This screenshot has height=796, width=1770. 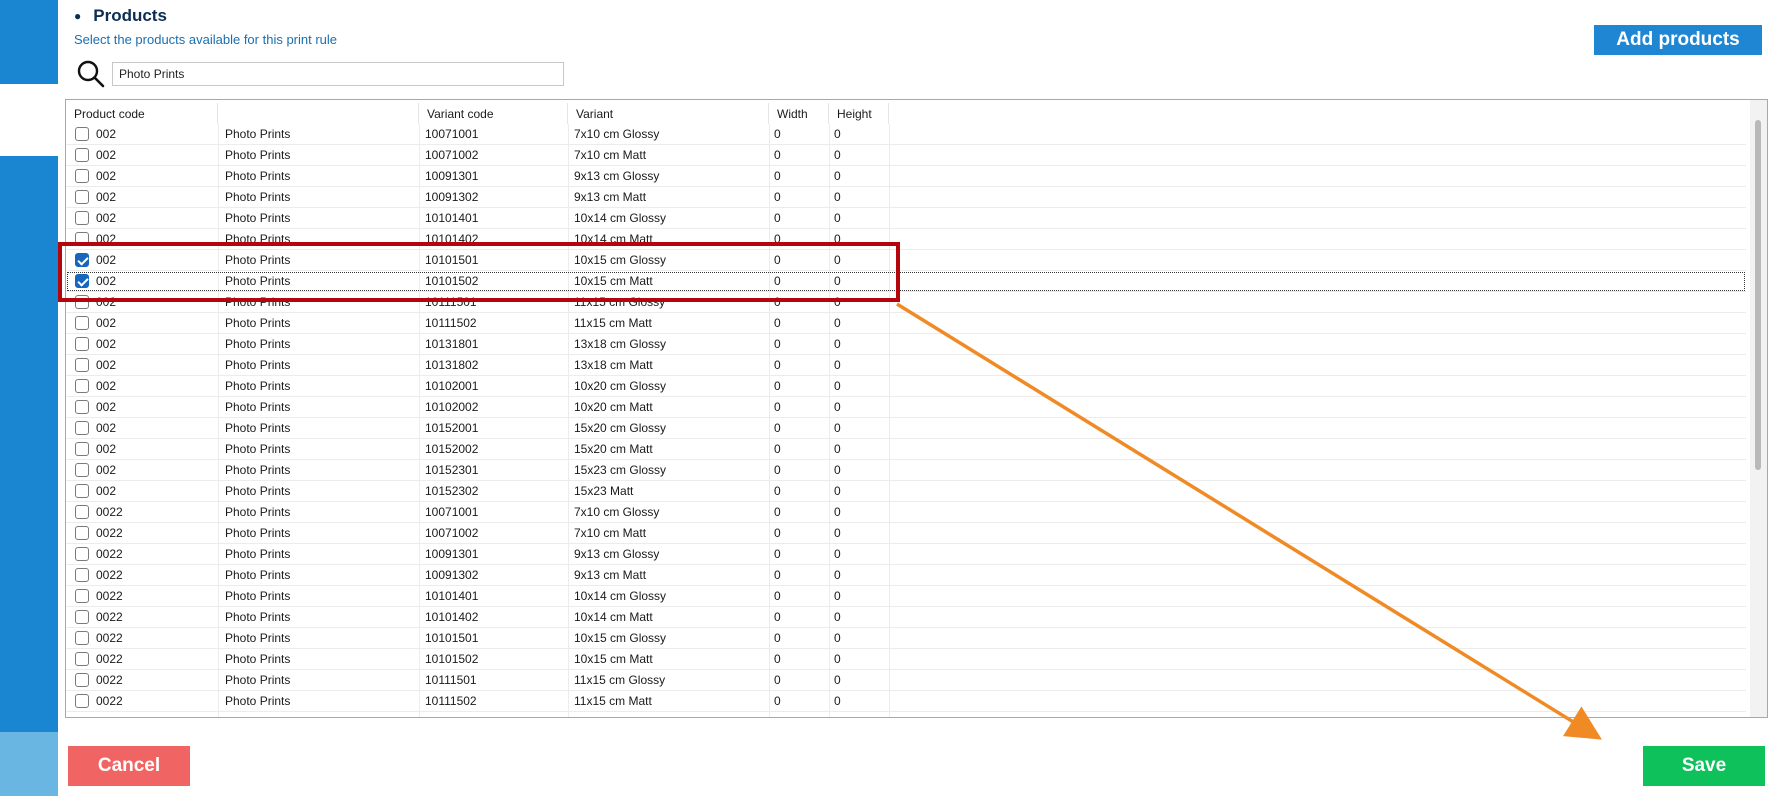 What do you see at coordinates (906, 239) in the screenshot?
I see `table-row: 002 Photo Prints 10101402 10x14 cm Matt 0 0` at bounding box center [906, 239].